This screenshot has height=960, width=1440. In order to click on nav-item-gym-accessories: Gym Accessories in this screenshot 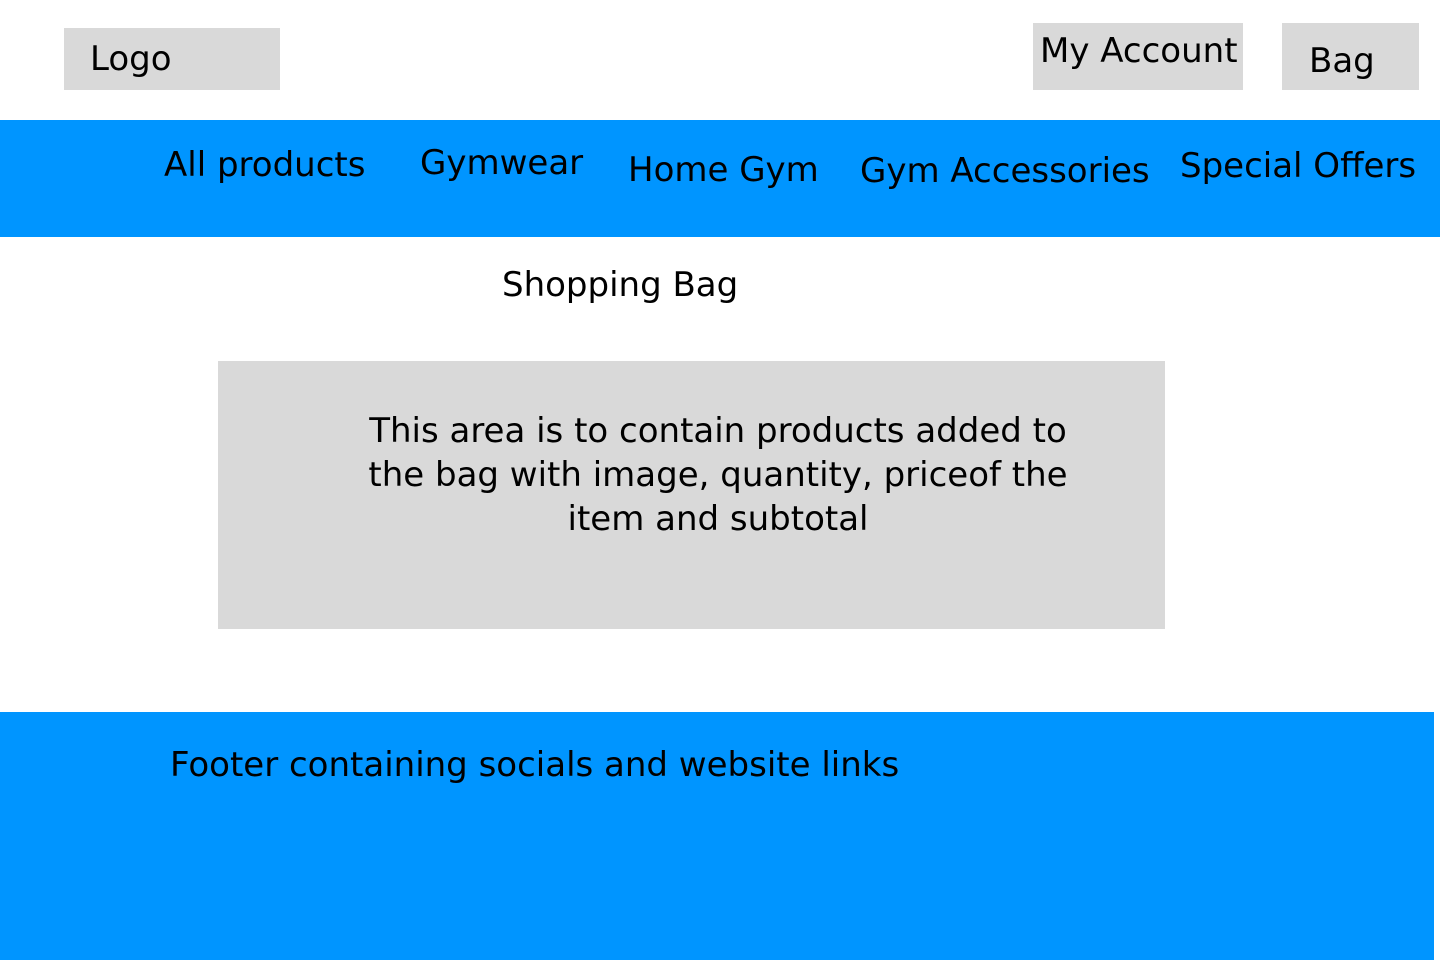, I will do `click(1005, 171)`.